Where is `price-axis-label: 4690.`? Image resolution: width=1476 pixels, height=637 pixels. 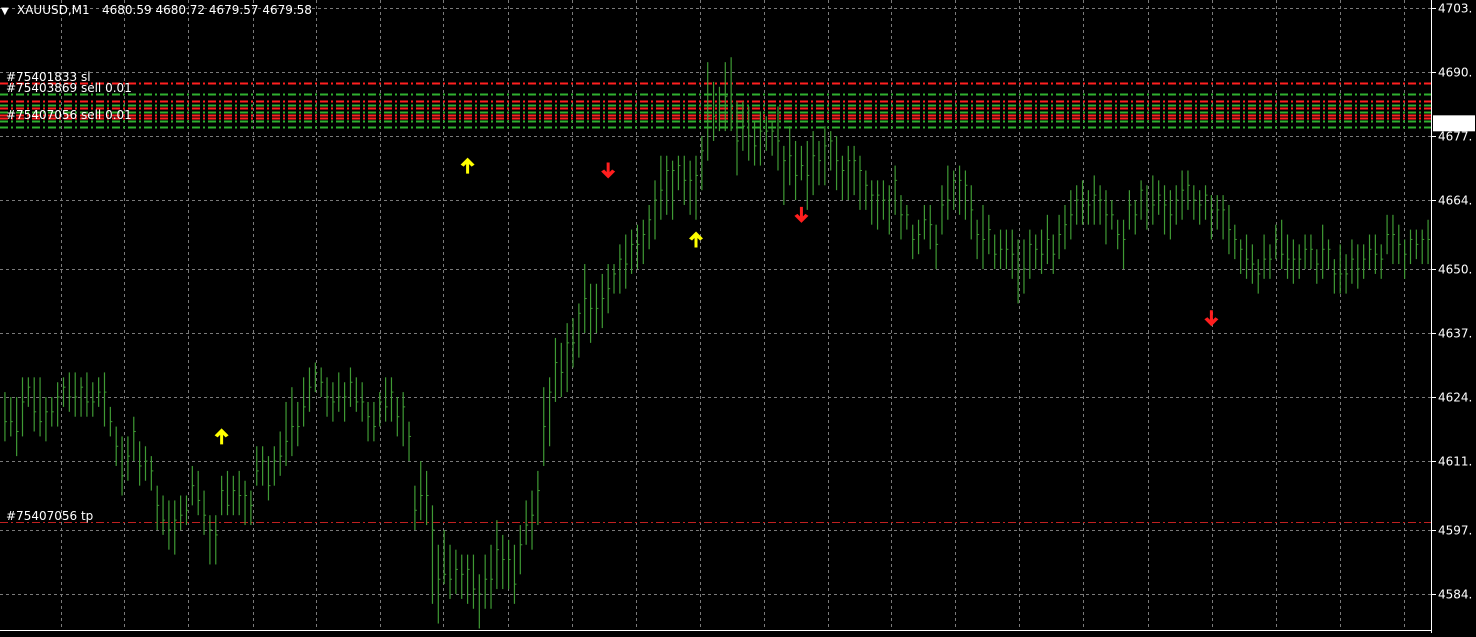 price-axis-label: 4690. is located at coordinates (1455, 73).